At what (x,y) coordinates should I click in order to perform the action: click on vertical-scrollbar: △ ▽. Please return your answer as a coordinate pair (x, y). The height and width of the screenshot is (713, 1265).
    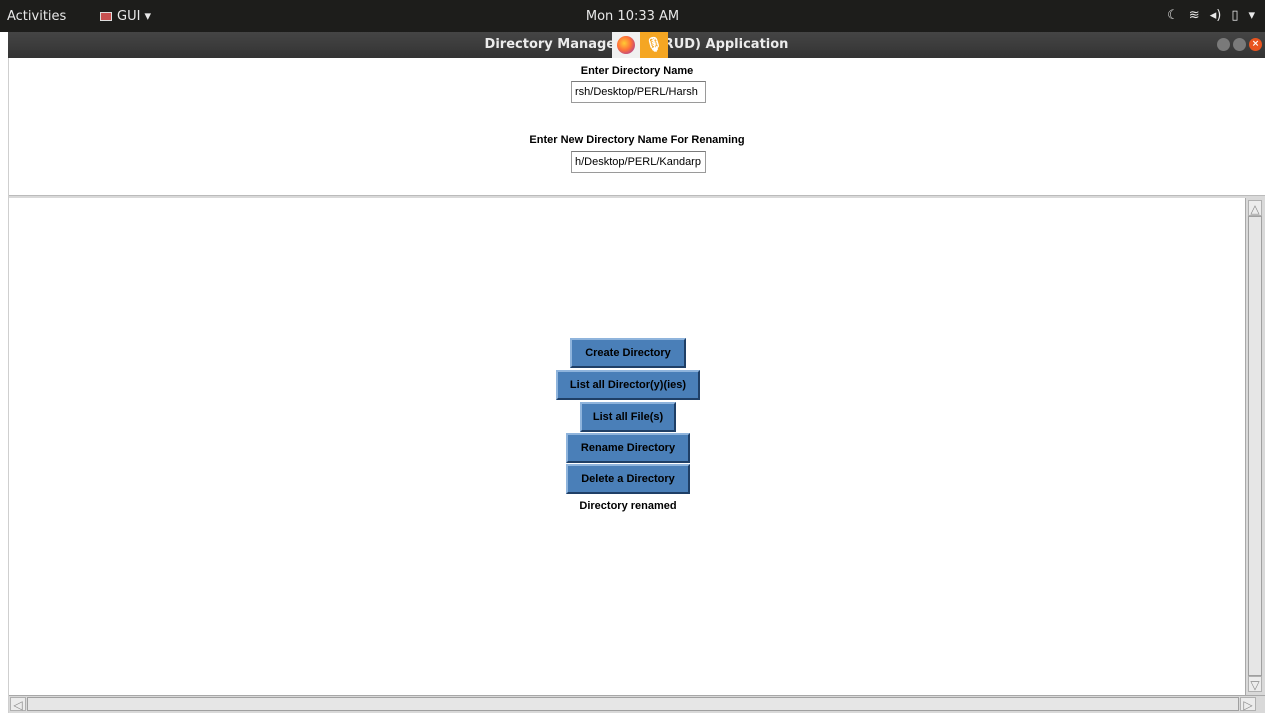
    Looking at the image, I should click on (1255, 446).